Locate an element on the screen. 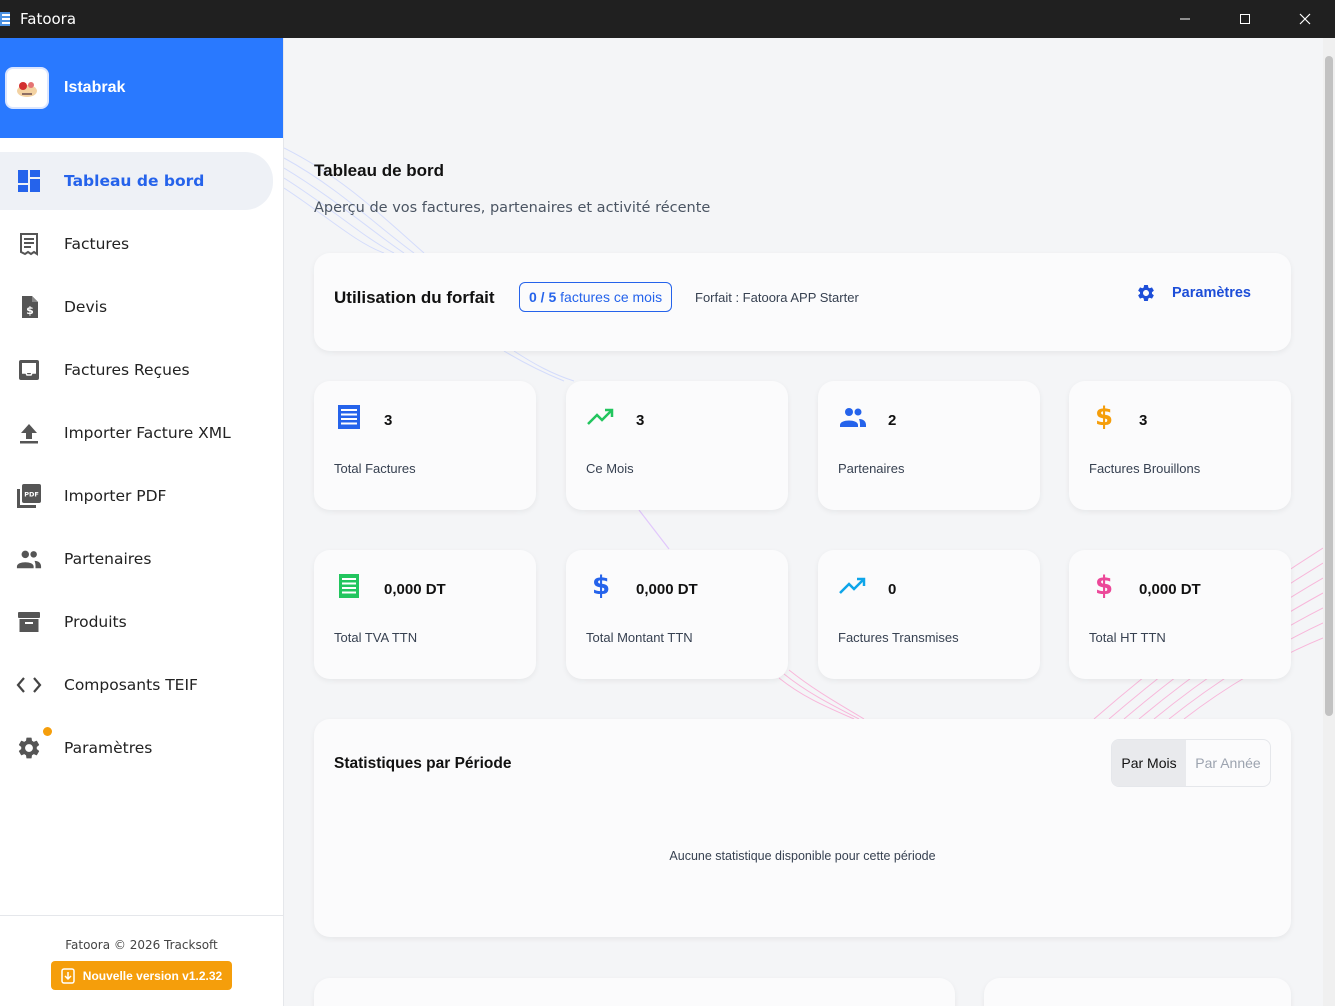 The image size is (1335, 1006). sidebar-item-label: Devis is located at coordinates (86, 307).